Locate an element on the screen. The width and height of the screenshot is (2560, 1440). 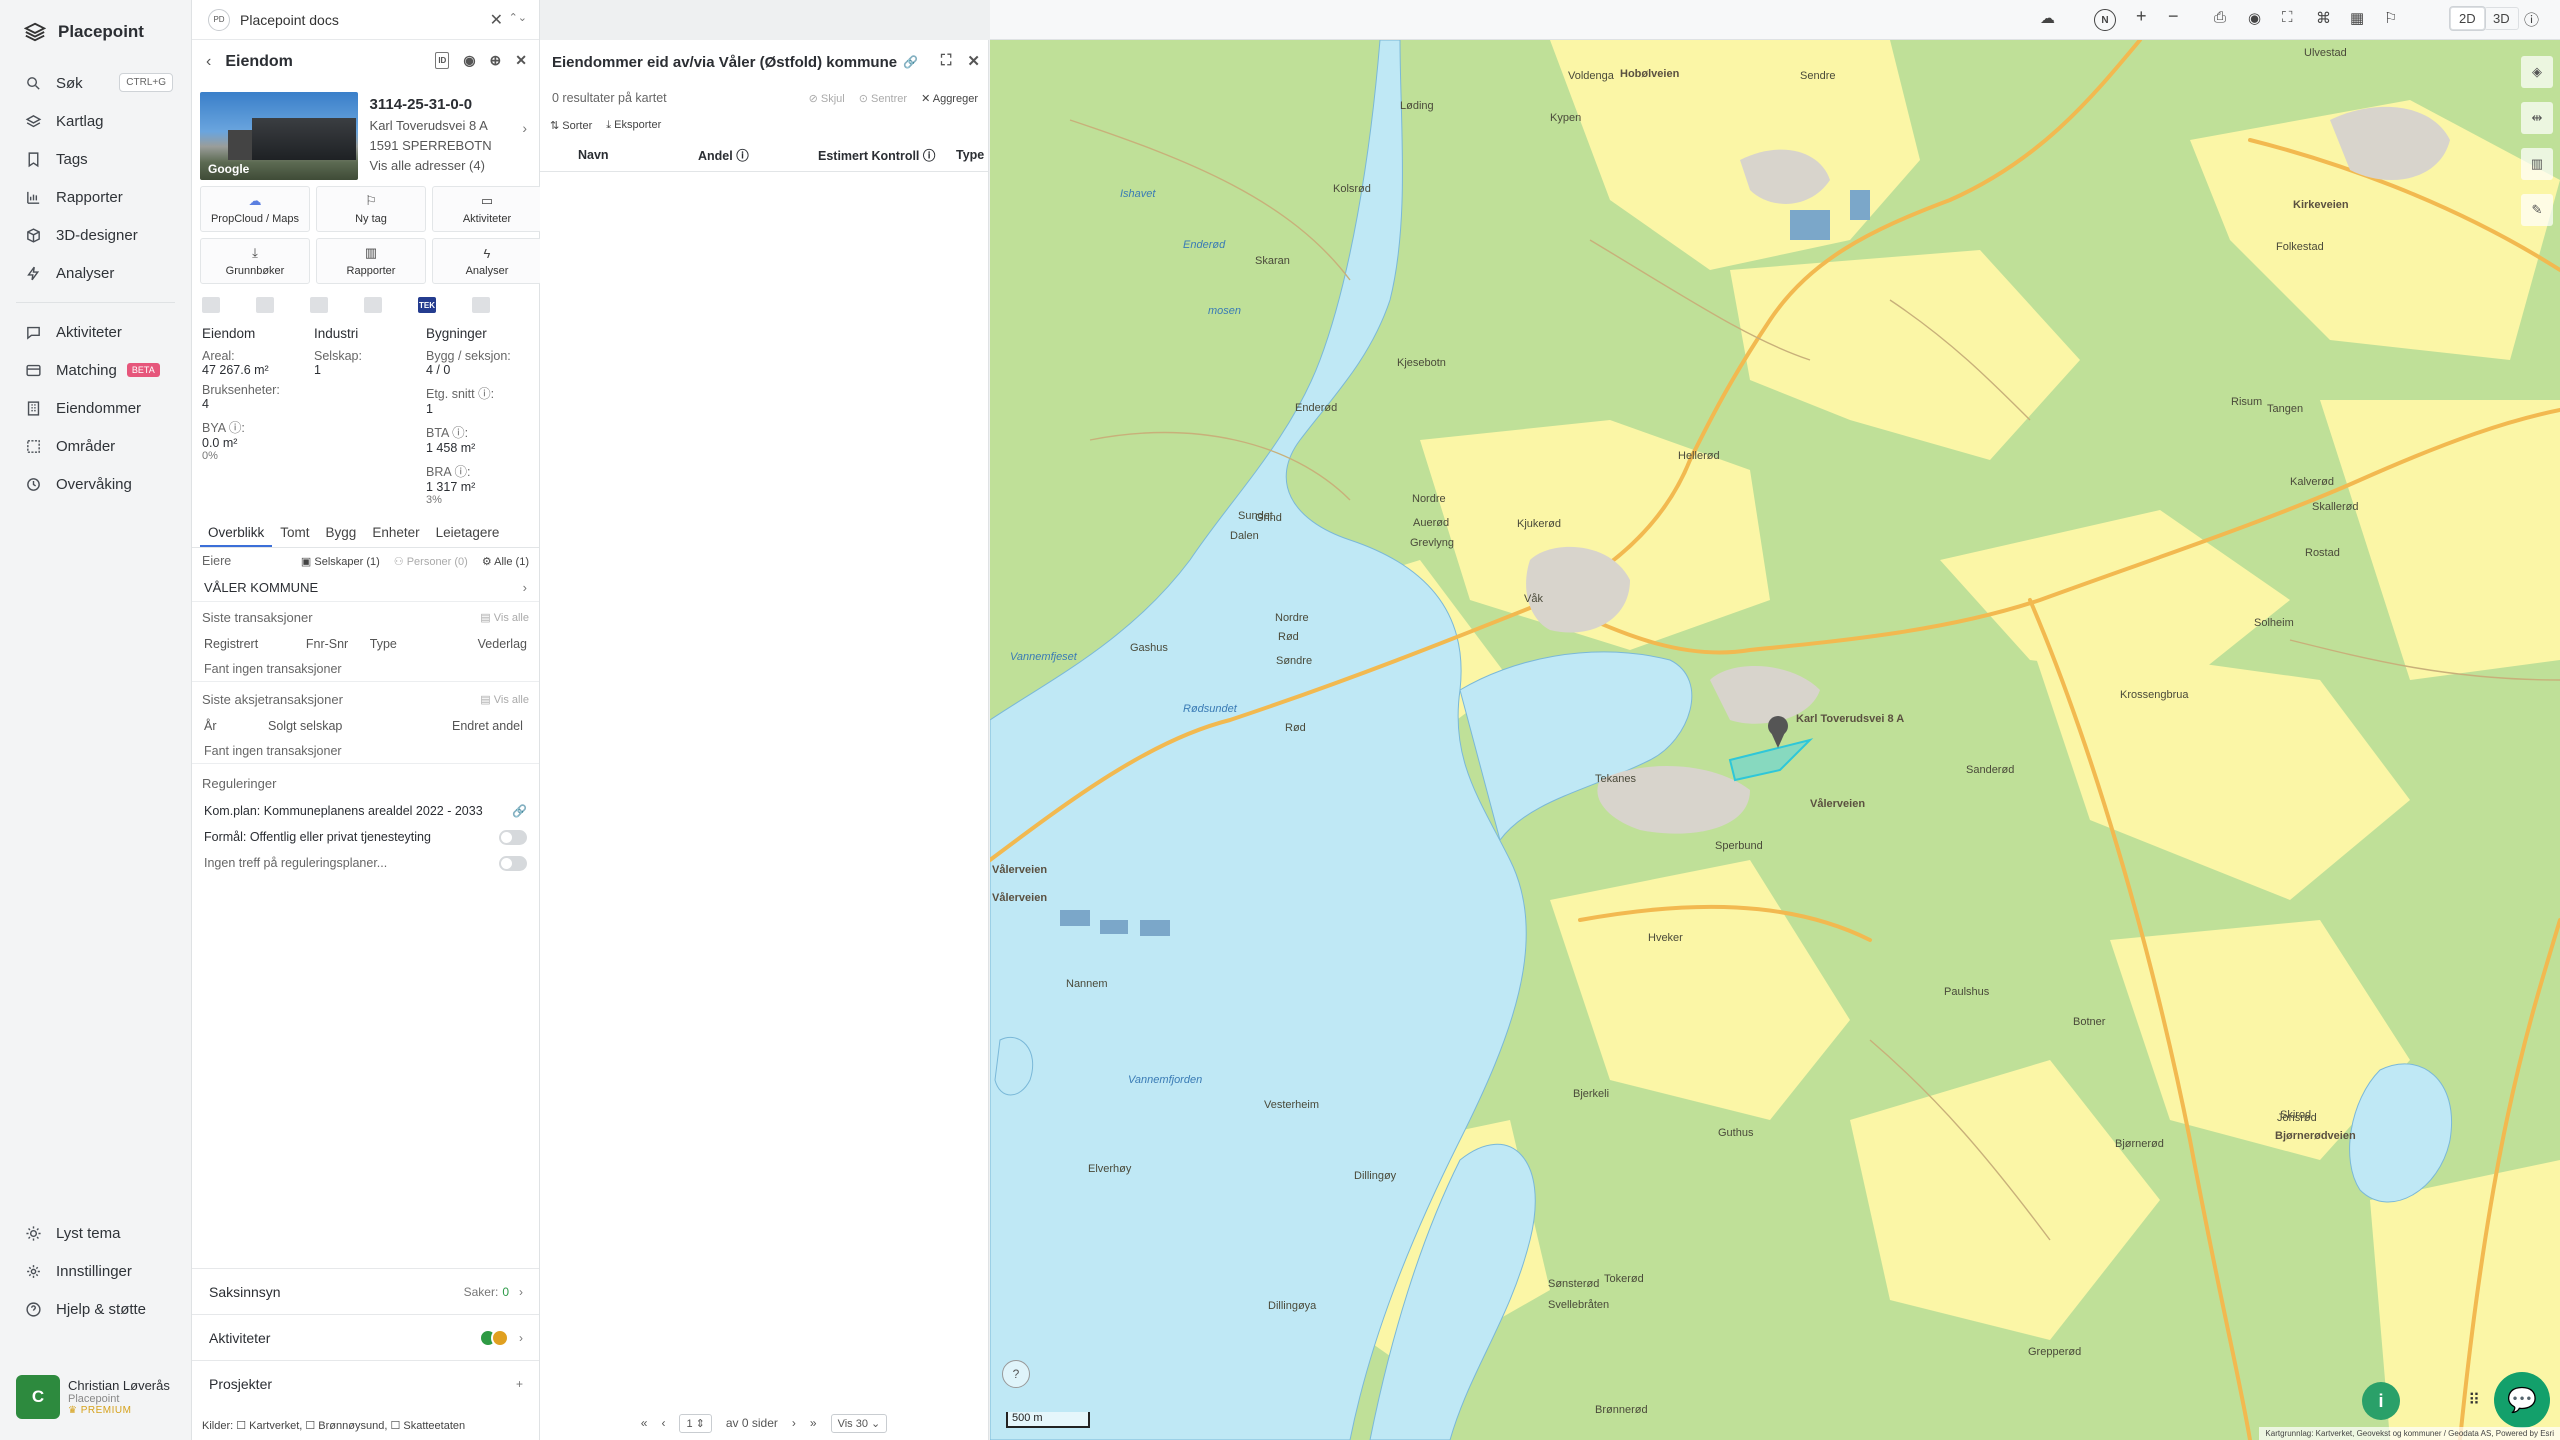
nav-item-innstillinger: Innstillinger is located at coordinates (95, 1271).